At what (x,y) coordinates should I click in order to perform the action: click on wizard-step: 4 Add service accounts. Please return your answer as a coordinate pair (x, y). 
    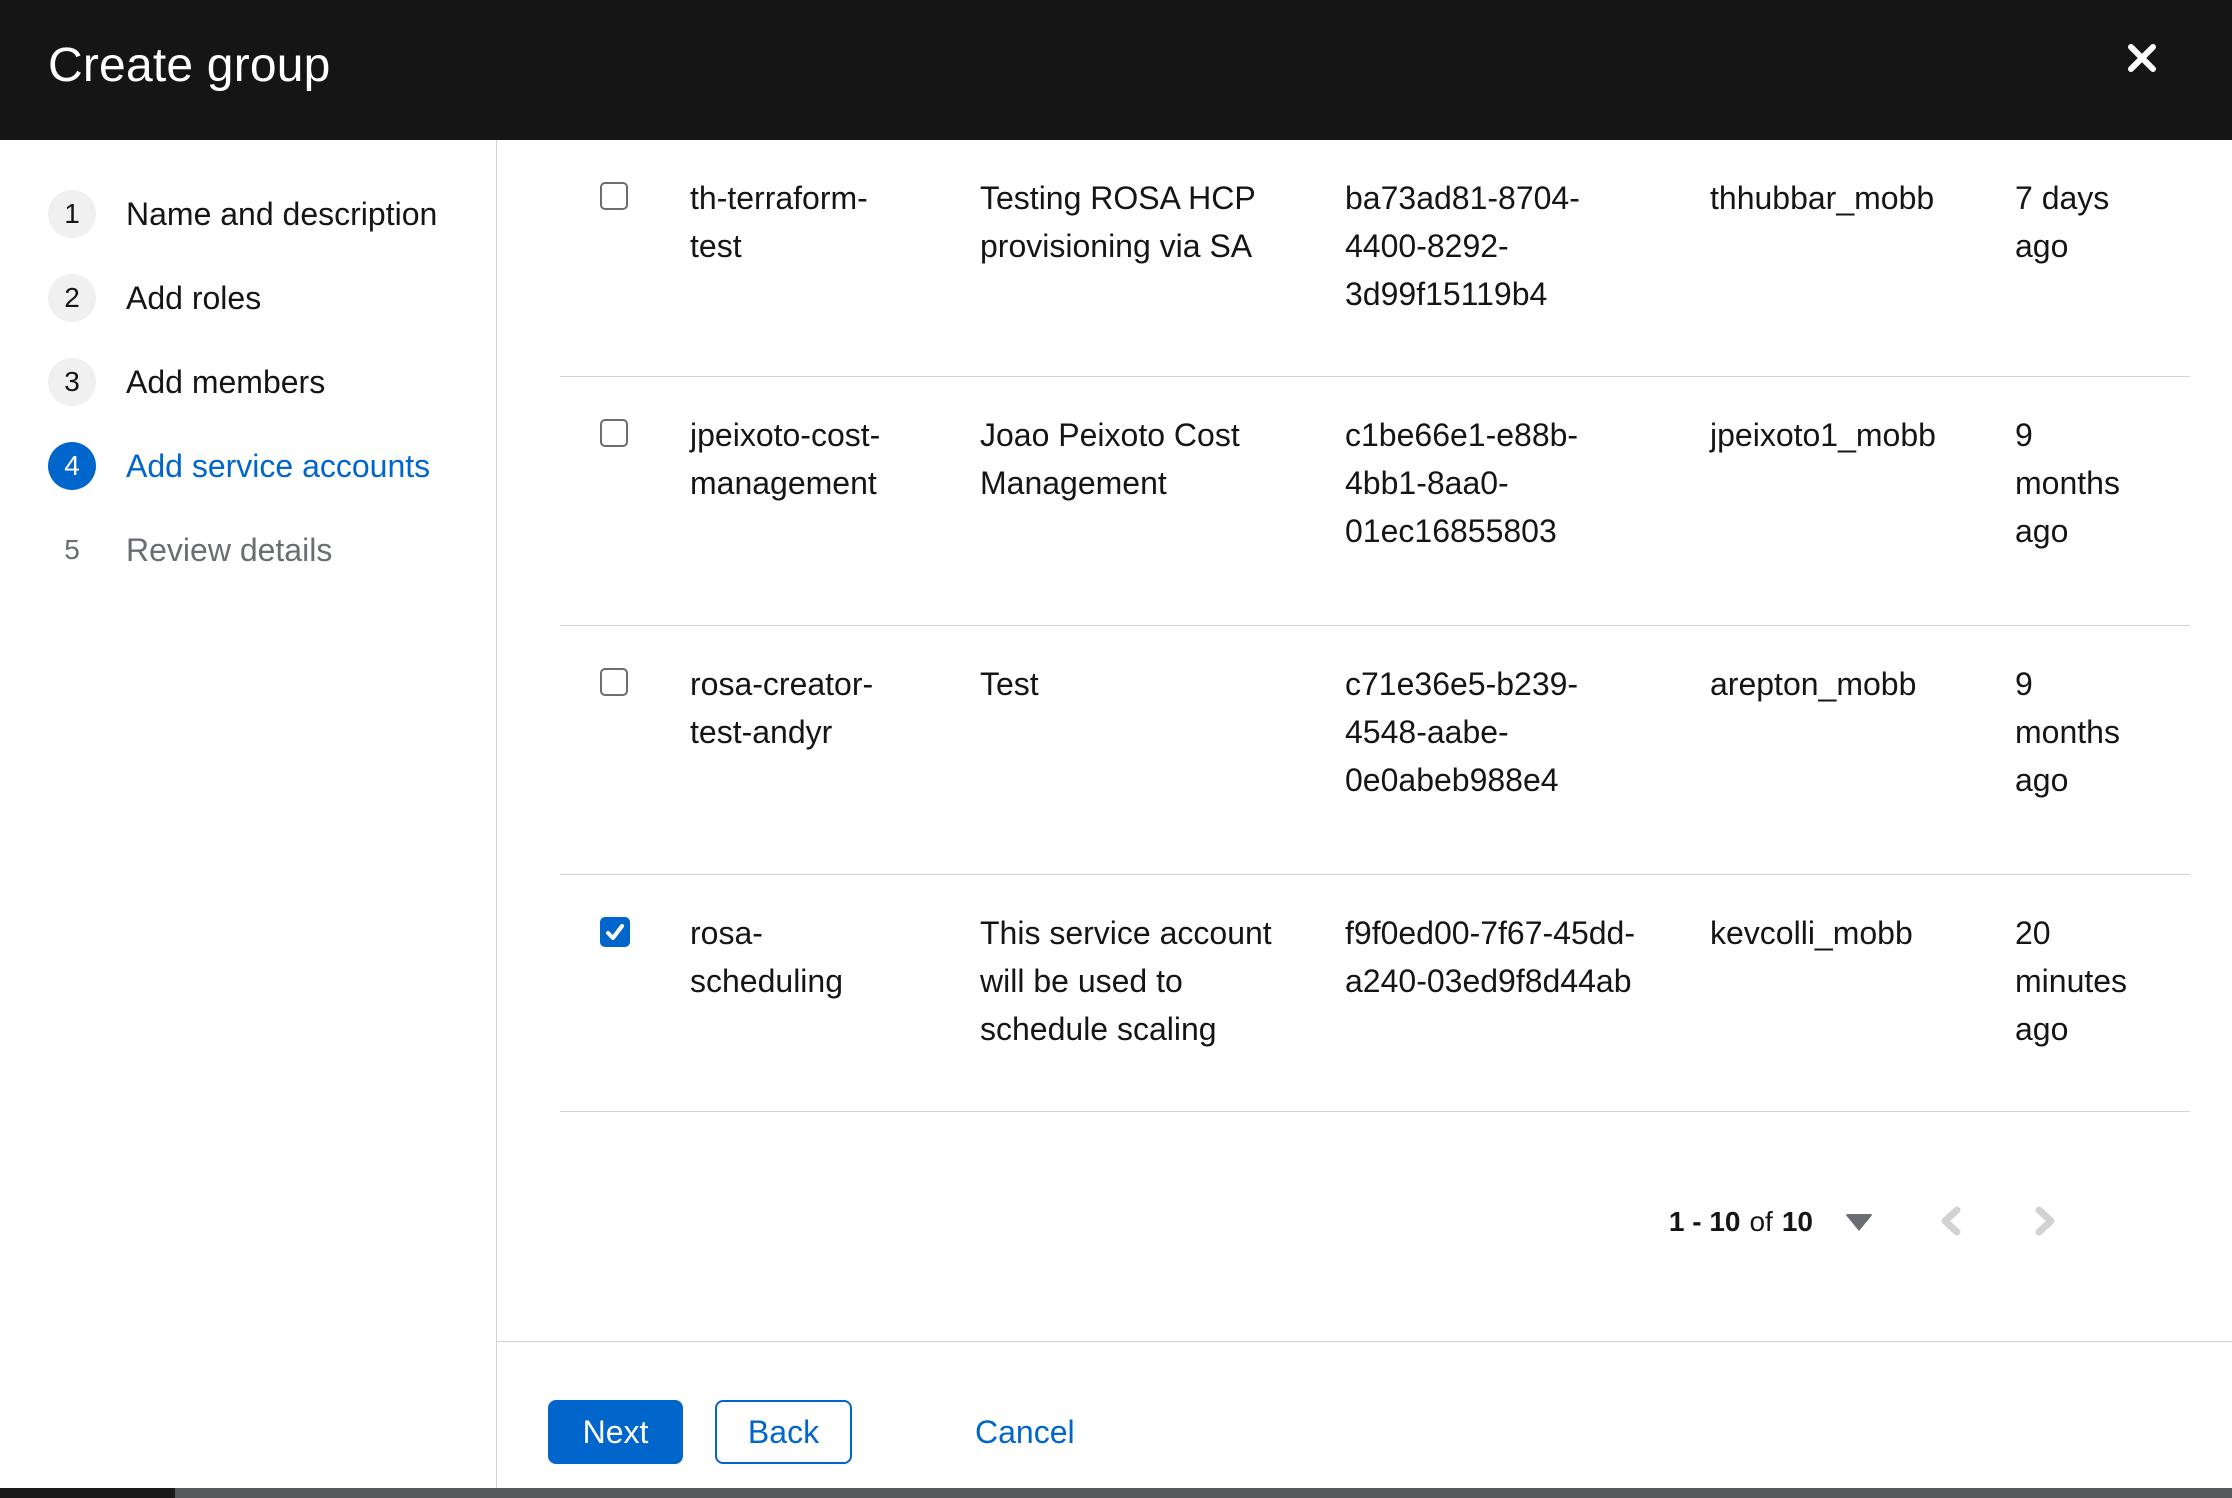
    Looking at the image, I should click on (272, 466).